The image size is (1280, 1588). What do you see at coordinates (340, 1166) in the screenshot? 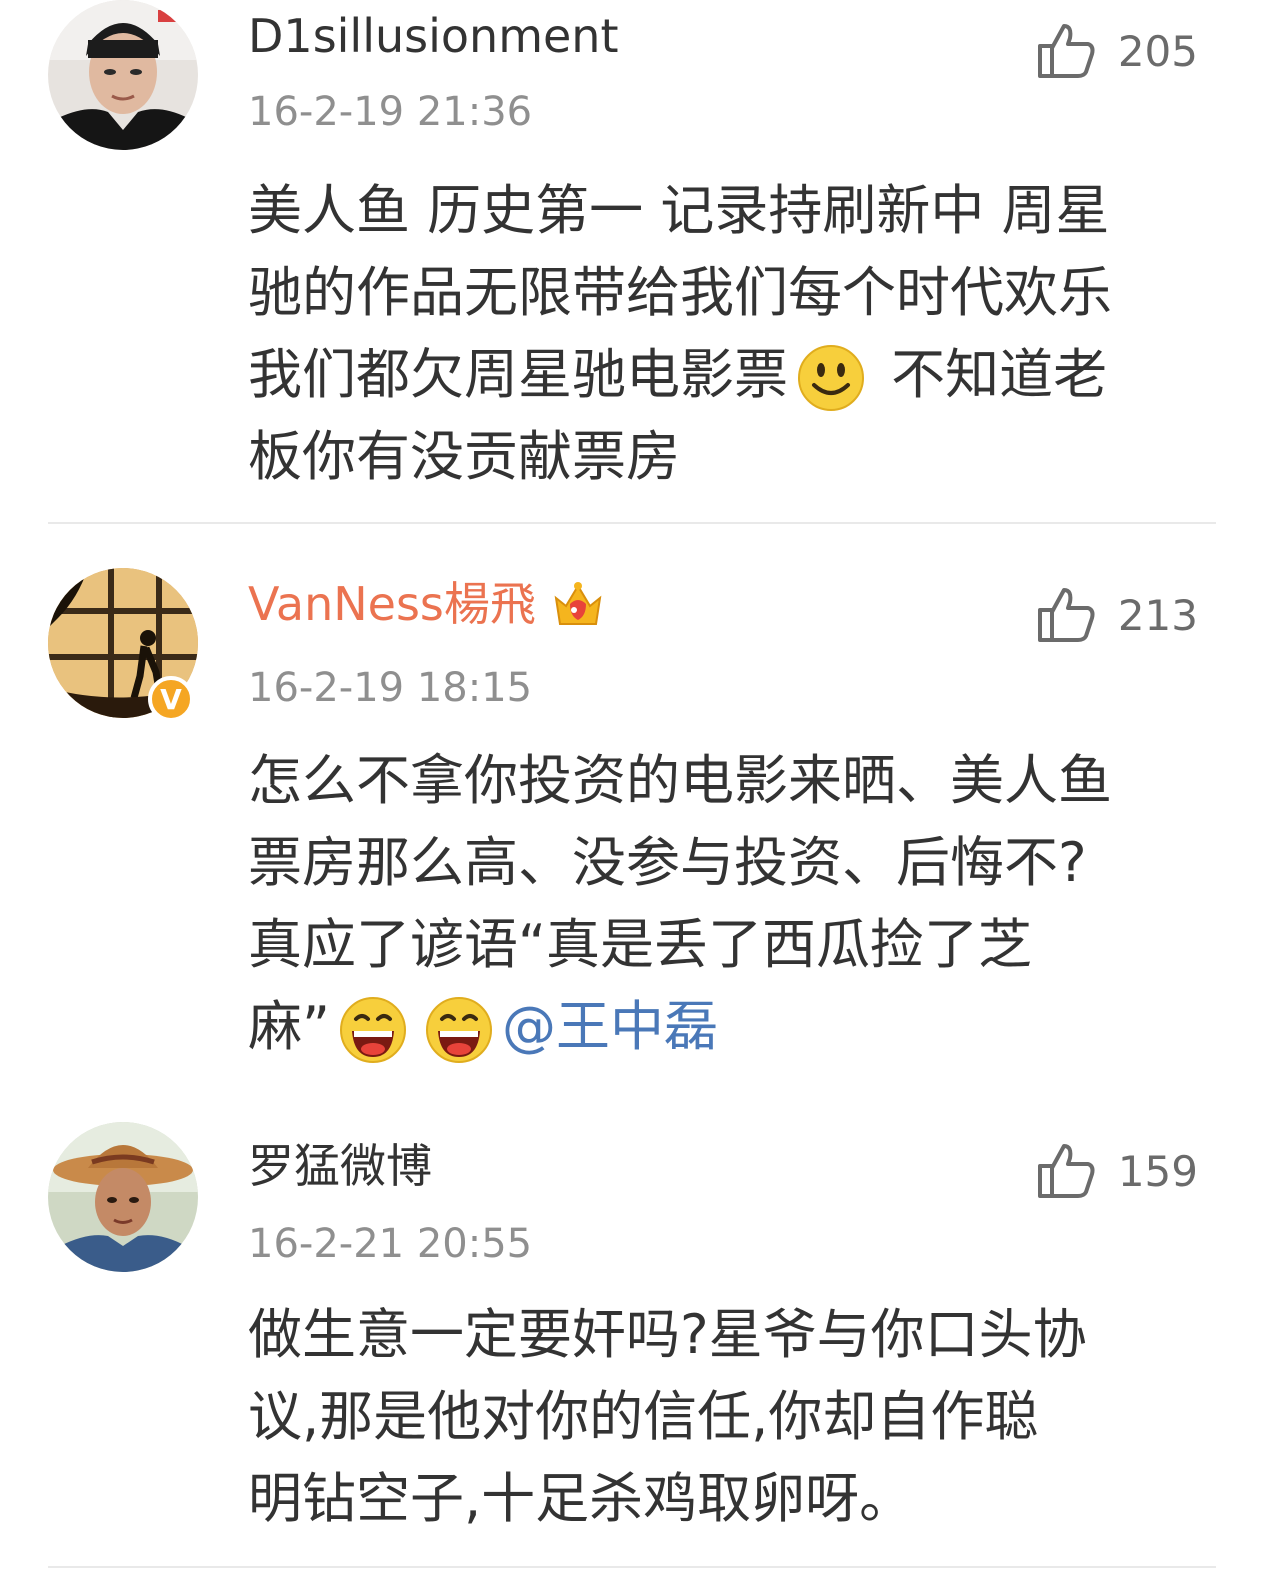
I see `username: 罗猛微博` at bounding box center [340, 1166].